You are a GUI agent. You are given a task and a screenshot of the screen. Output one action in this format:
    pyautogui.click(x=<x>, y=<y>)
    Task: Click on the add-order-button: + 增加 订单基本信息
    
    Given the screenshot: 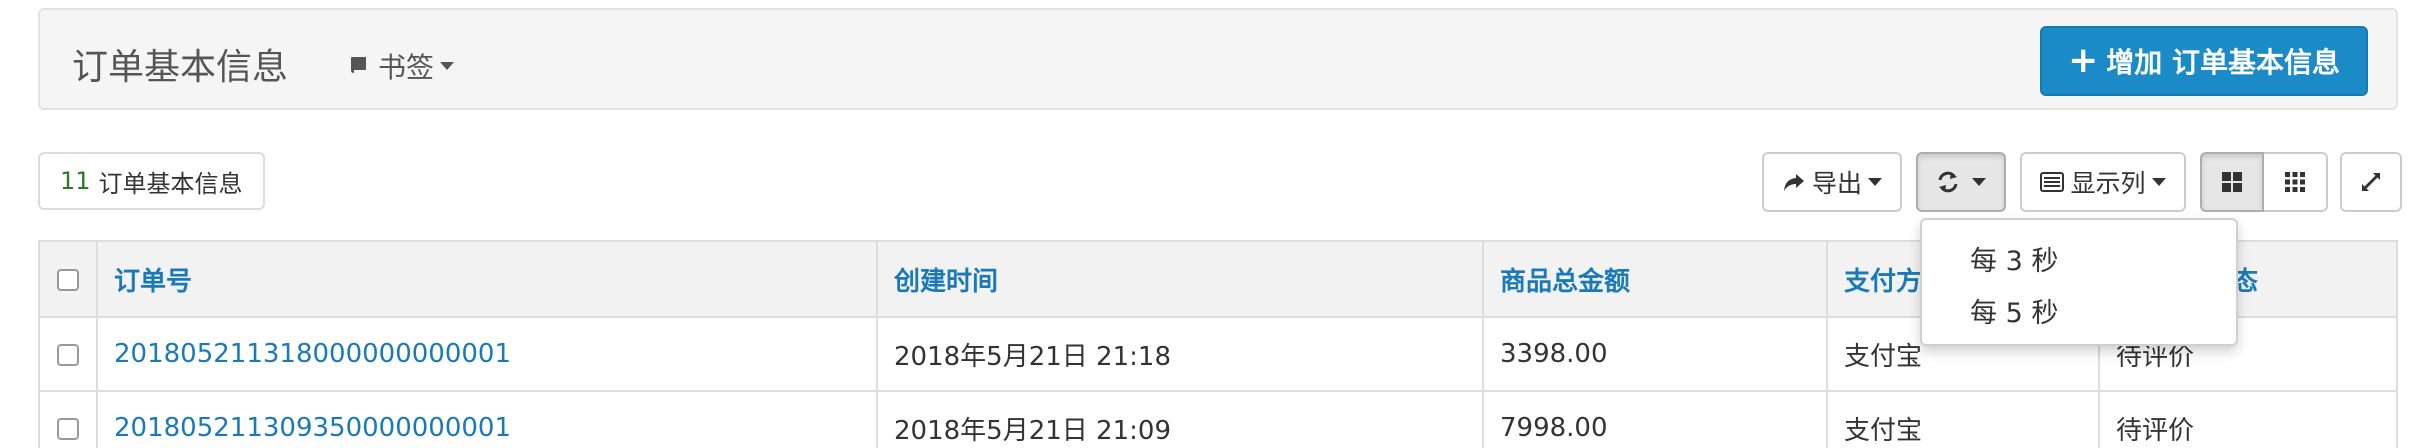 What is the action you would take?
    pyautogui.click(x=2204, y=61)
    